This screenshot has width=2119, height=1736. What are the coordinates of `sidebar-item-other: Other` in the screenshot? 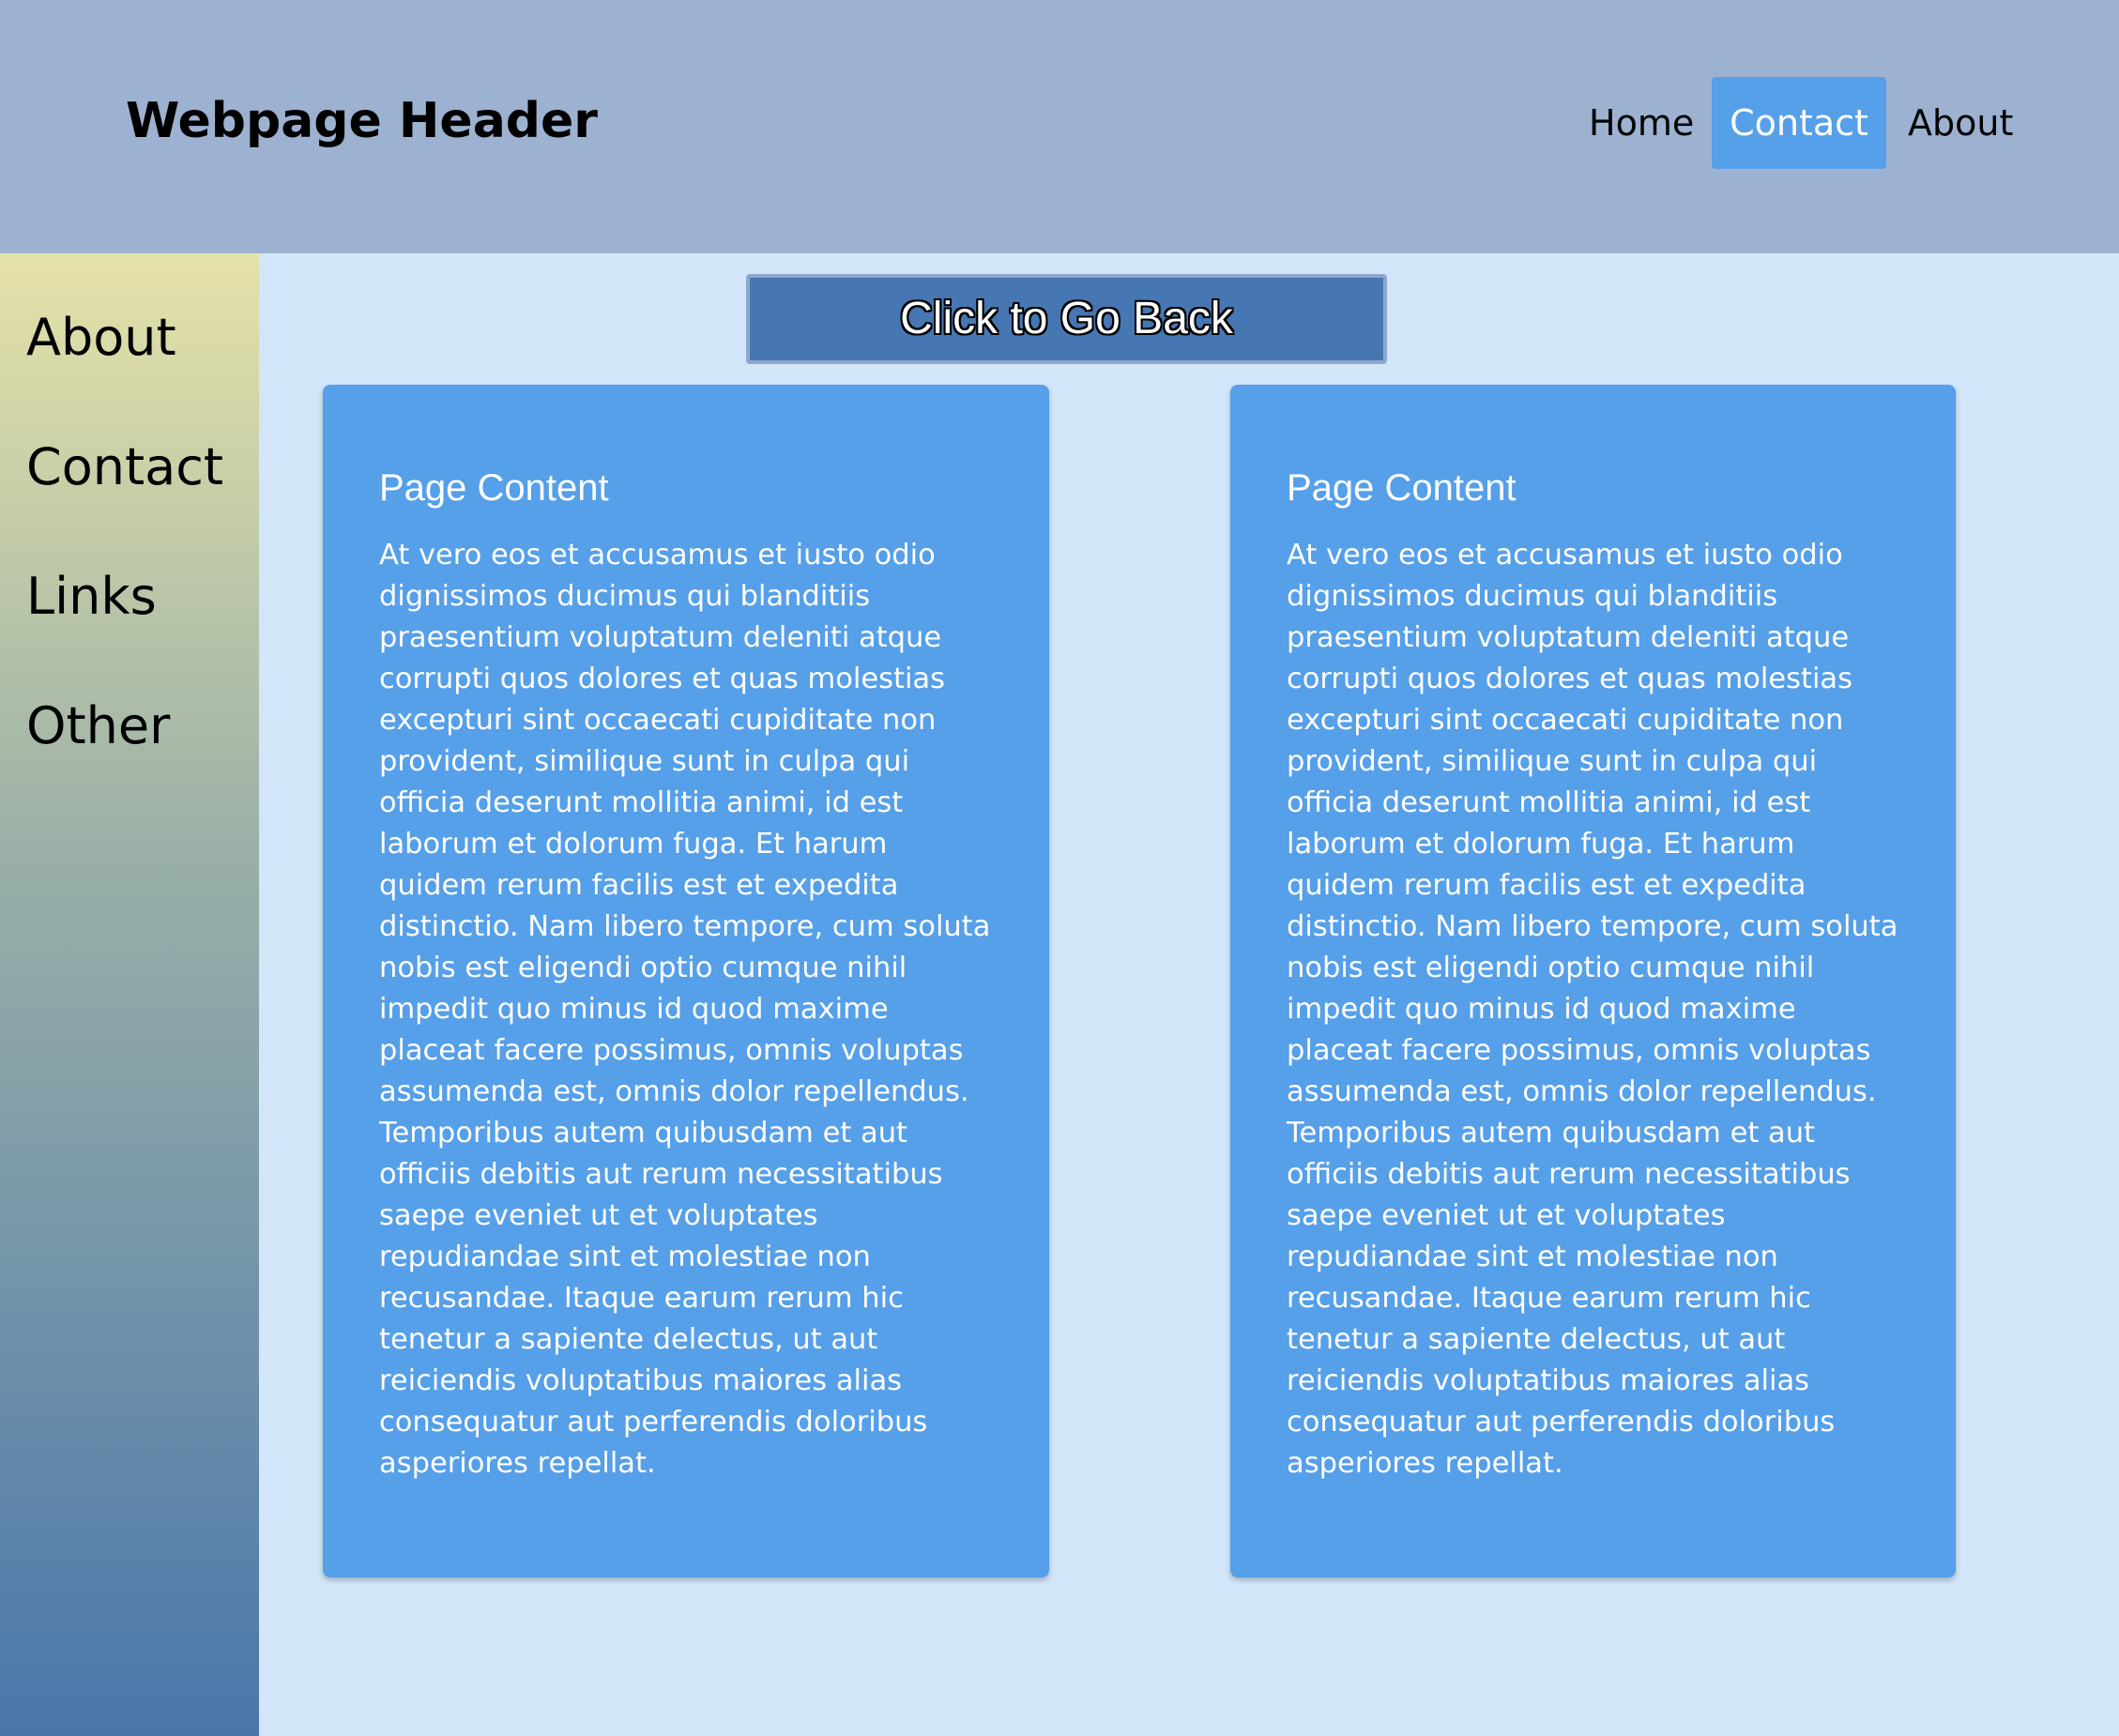 It's located at (98, 726).